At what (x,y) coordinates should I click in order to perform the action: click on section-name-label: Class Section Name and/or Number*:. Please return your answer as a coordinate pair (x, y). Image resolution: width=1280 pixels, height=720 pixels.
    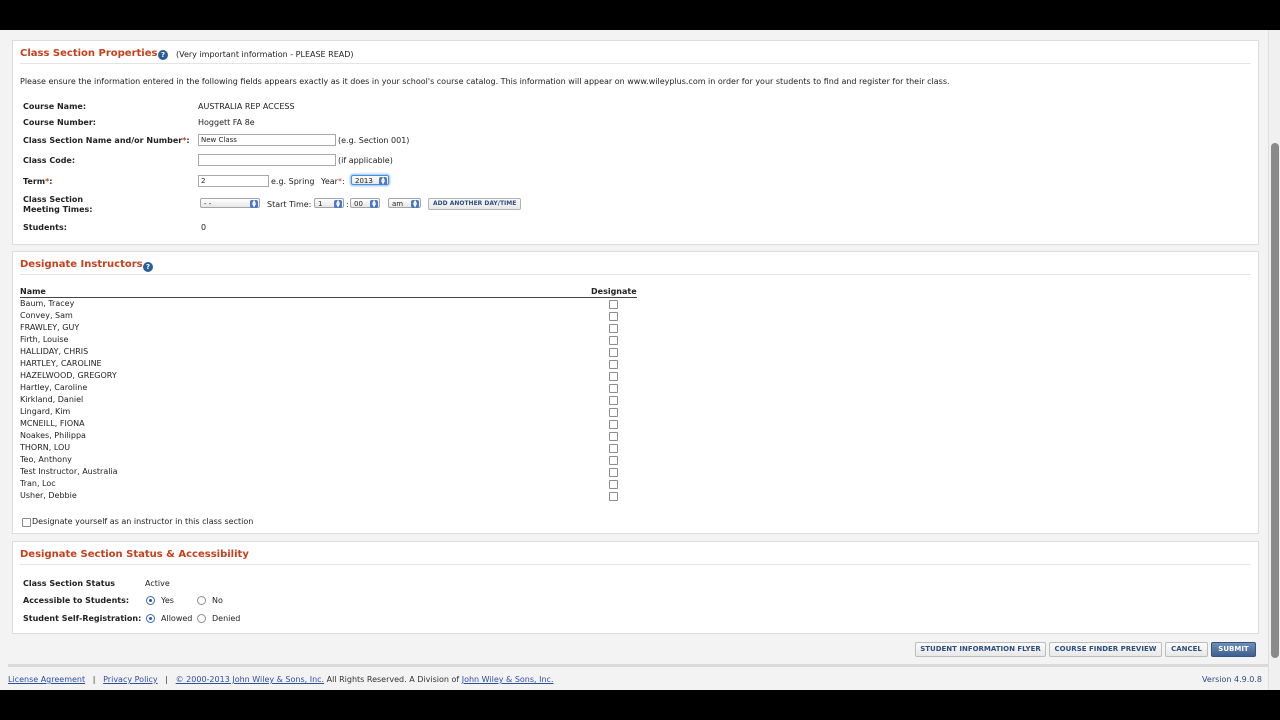
    Looking at the image, I should click on (106, 140).